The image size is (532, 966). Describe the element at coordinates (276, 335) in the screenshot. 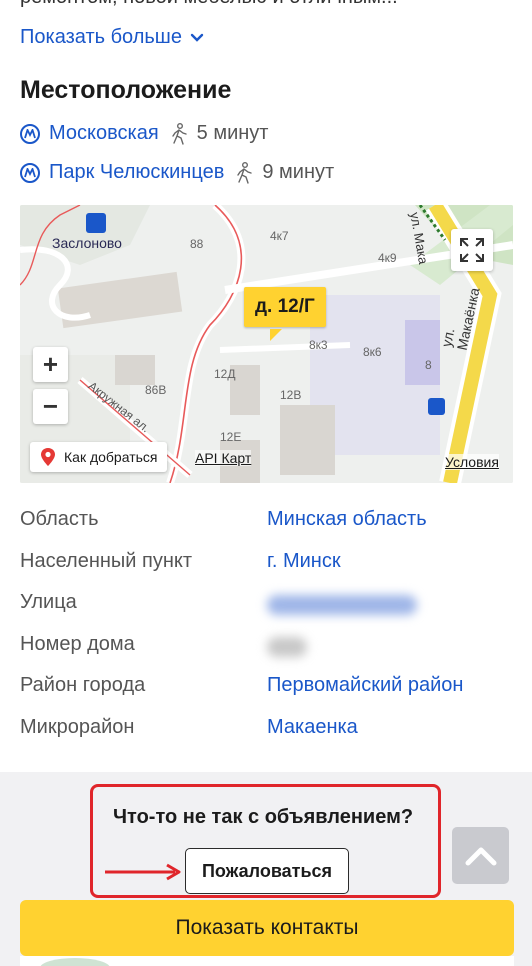

I see `address-marker-pointer` at that location.